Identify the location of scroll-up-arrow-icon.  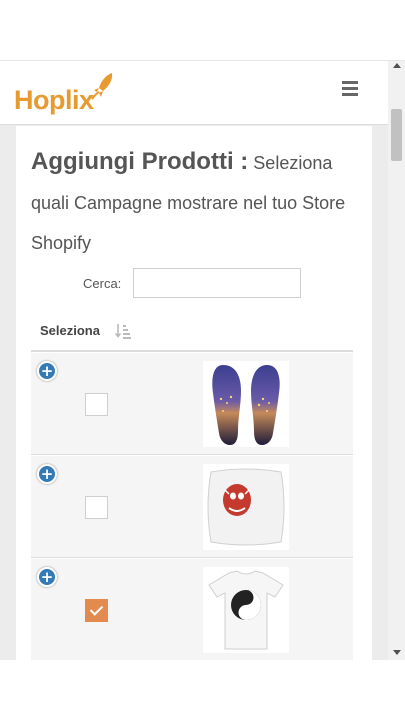
(397, 65).